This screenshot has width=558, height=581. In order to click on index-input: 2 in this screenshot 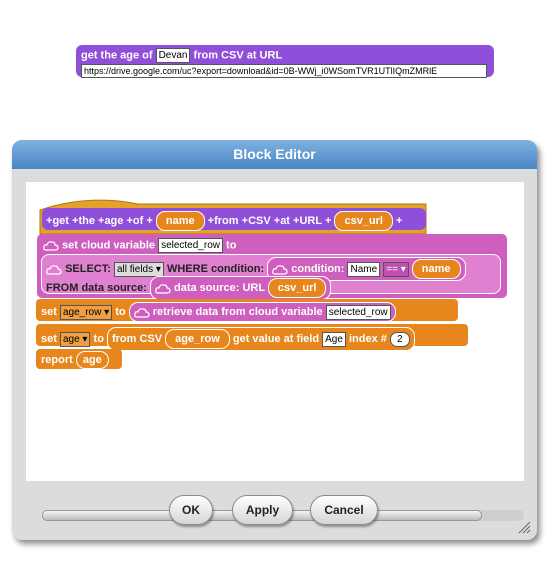, I will do `click(399, 339)`.